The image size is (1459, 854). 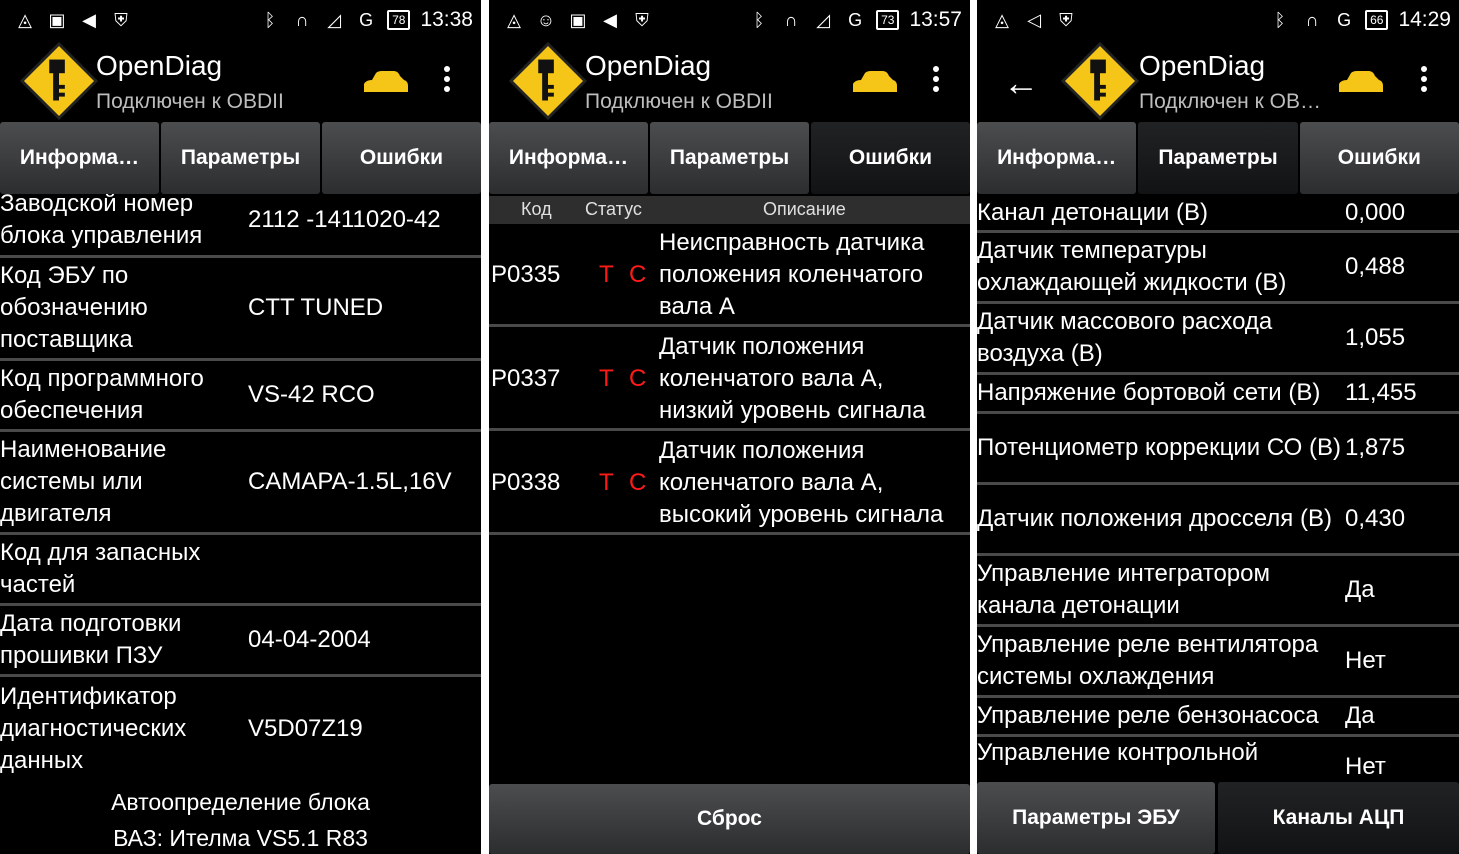 What do you see at coordinates (1096, 818) in the screenshot?
I see `tab-ecu-parameters: Параметры ЭБУ` at bounding box center [1096, 818].